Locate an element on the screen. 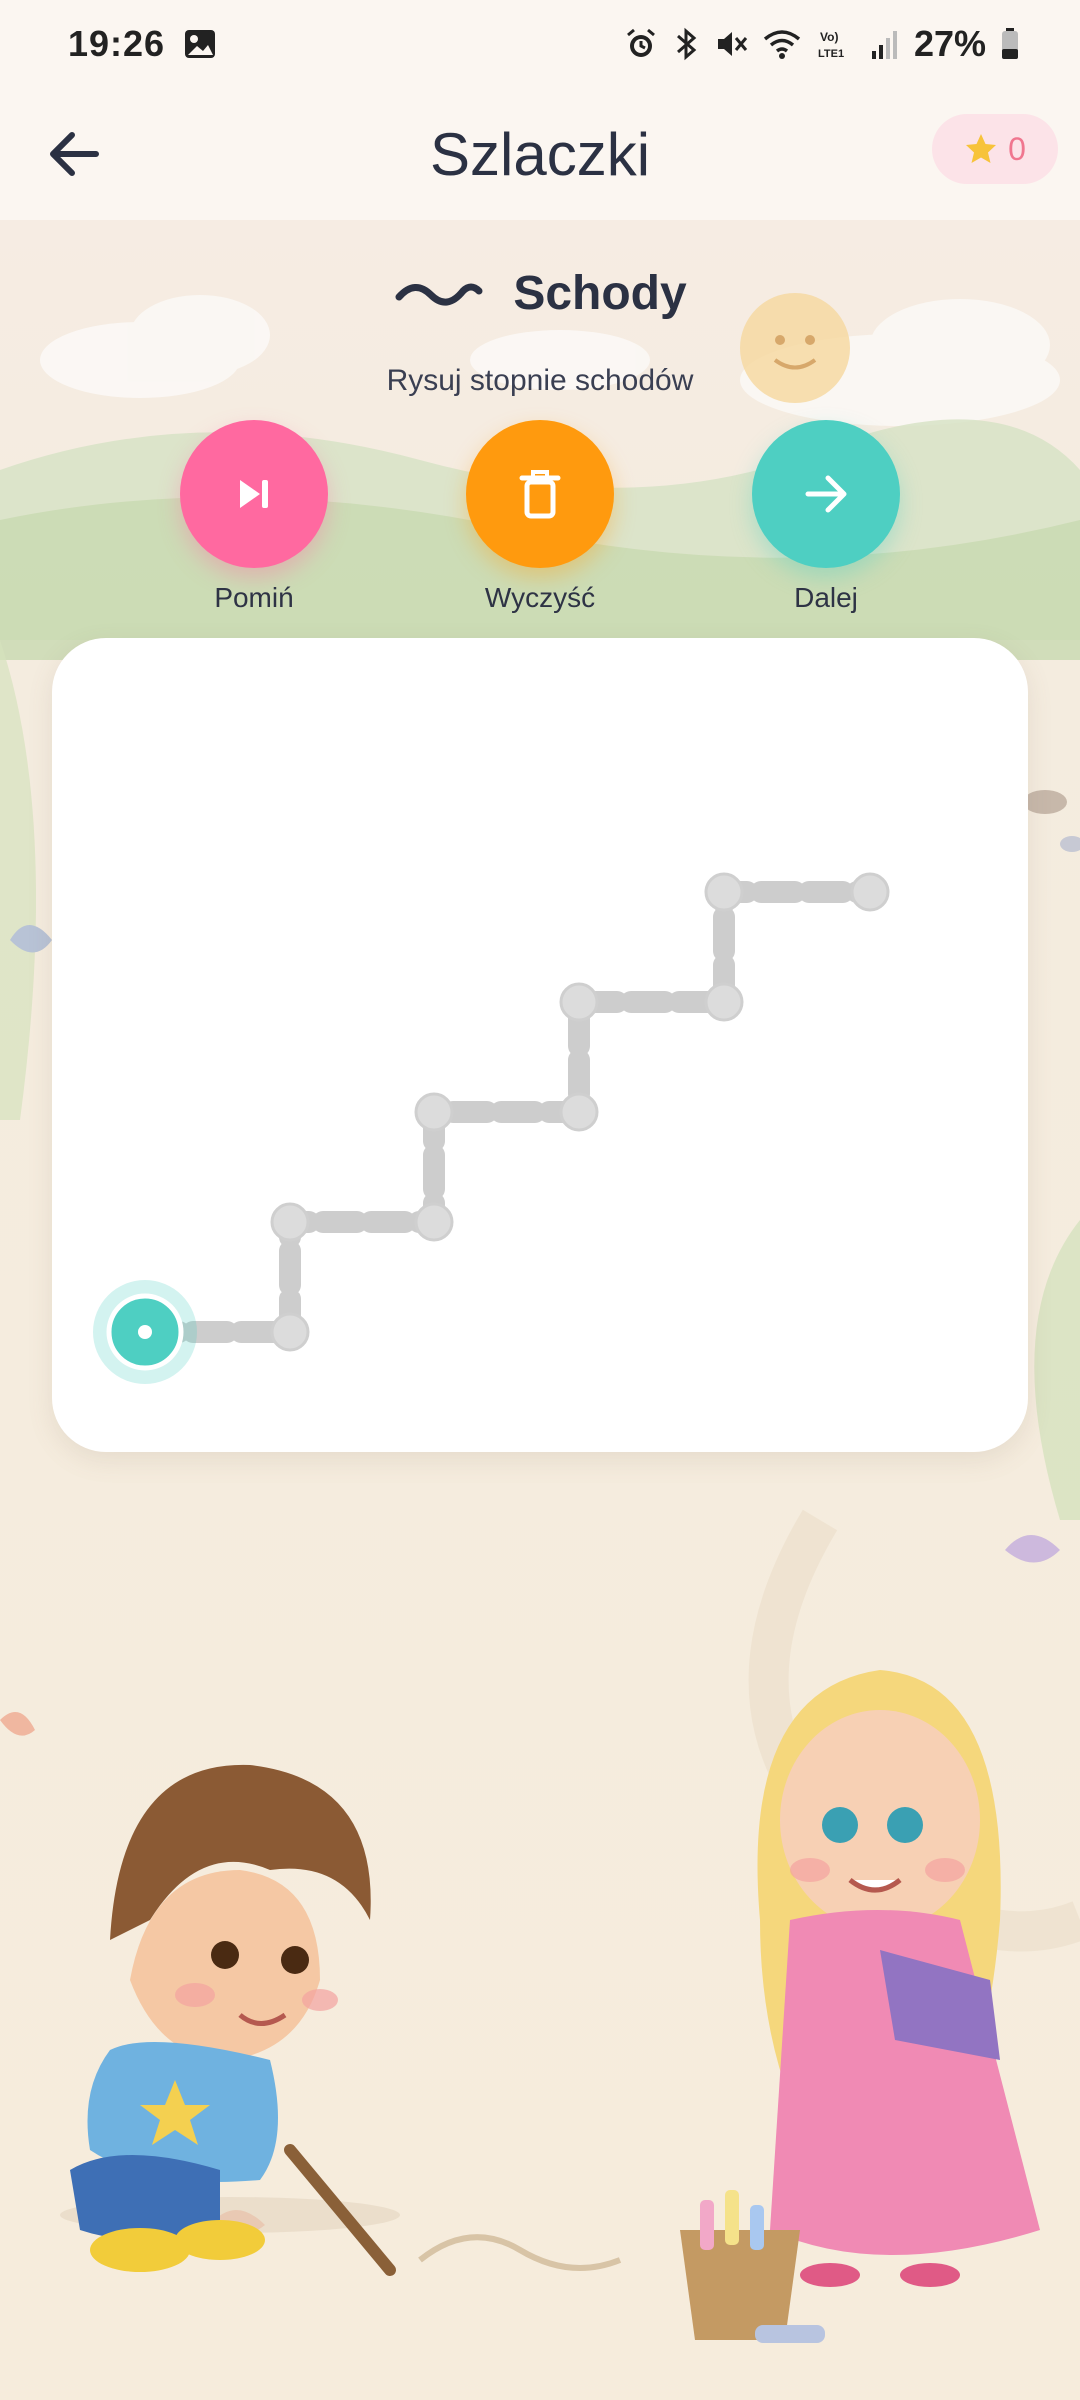  skip-button is located at coordinates (254, 494).